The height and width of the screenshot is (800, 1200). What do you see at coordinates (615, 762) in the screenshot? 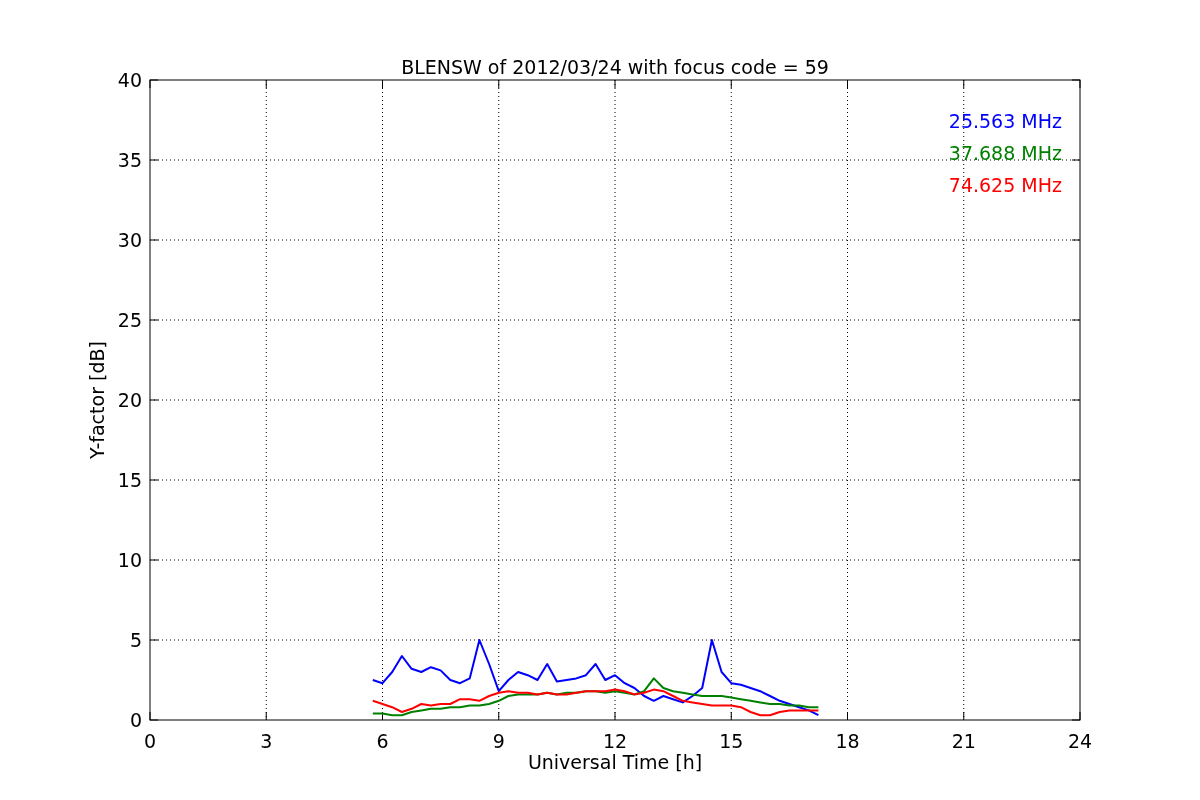
I see `x-axis-label: Universal Time [h]` at bounding box center [615, 762].